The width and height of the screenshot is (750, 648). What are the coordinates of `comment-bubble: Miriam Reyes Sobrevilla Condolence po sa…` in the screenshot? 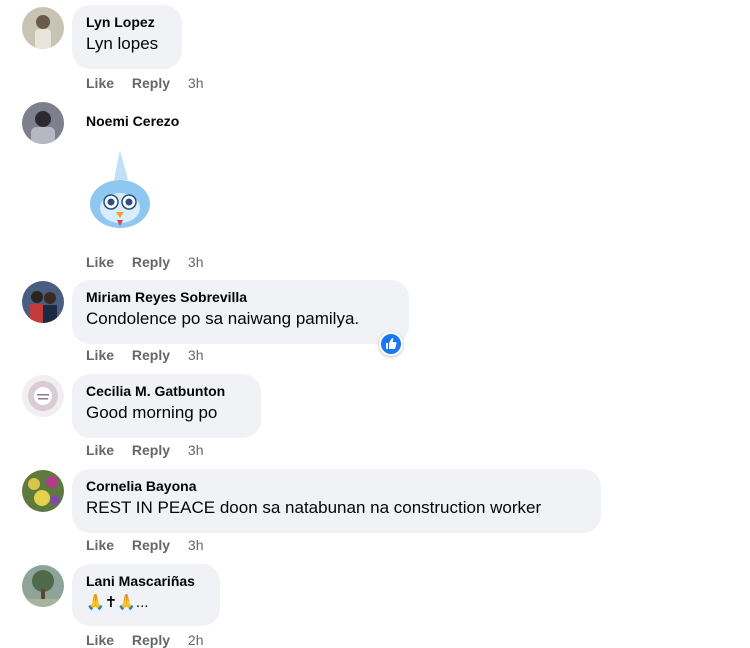 It's located at (240, 312).